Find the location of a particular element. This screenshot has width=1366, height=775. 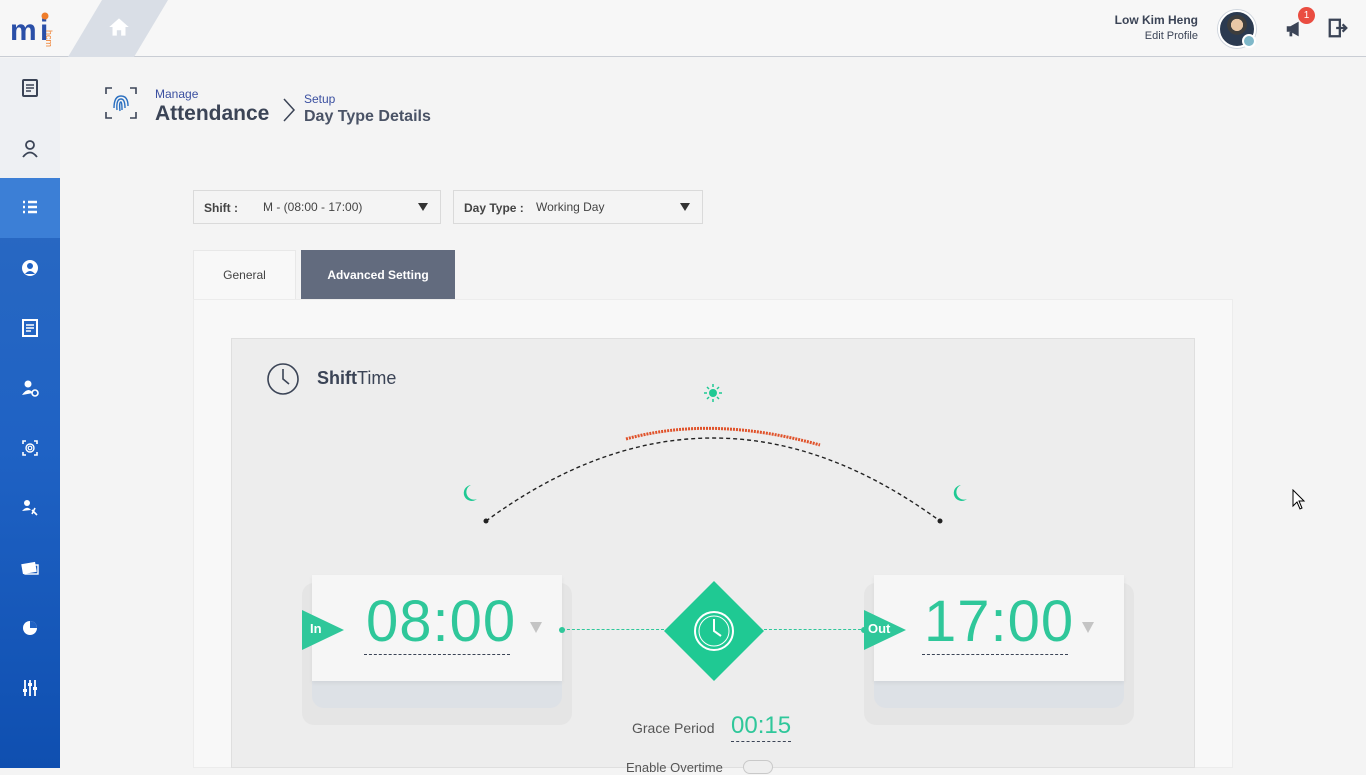

pie-chart-icon is located at coordinates (30, 628).